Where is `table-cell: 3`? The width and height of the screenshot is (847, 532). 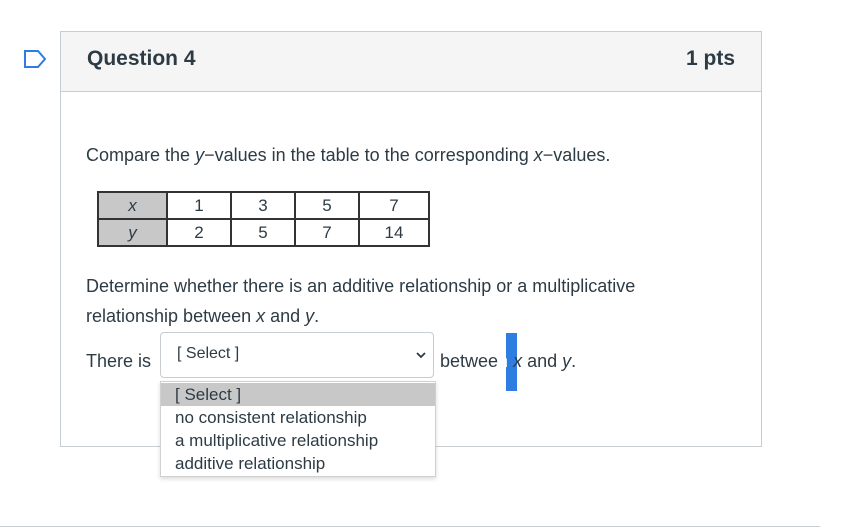
table-cell: 3 is located at coordinates (263, 205).